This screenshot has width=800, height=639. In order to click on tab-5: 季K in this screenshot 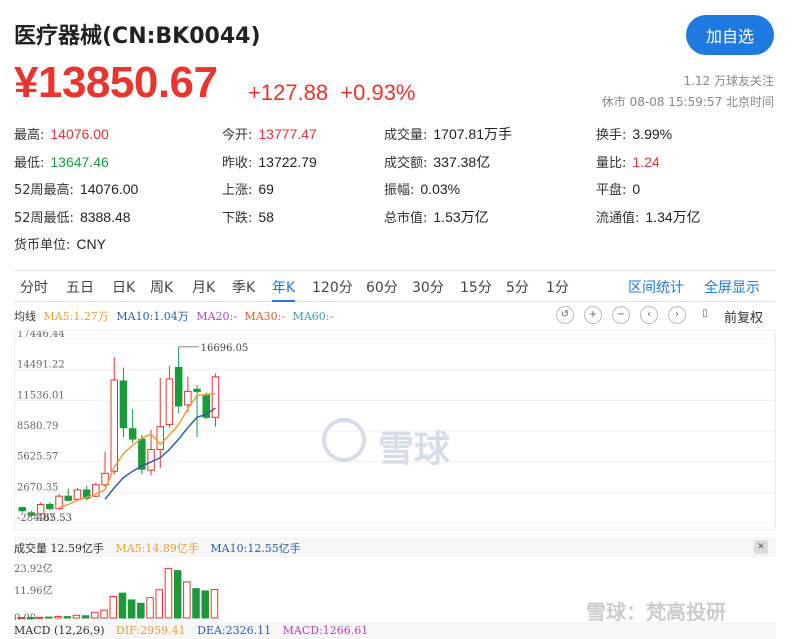, I will do `click(243, 287)`.